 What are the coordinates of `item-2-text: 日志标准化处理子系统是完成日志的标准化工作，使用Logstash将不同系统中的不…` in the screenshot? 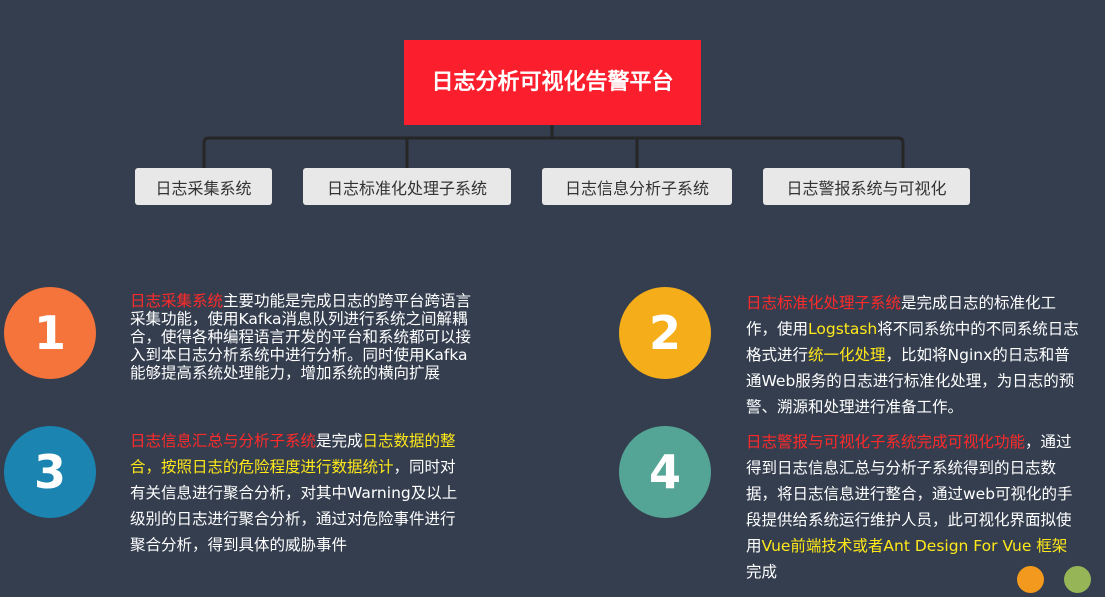 It's located at (913, 355).